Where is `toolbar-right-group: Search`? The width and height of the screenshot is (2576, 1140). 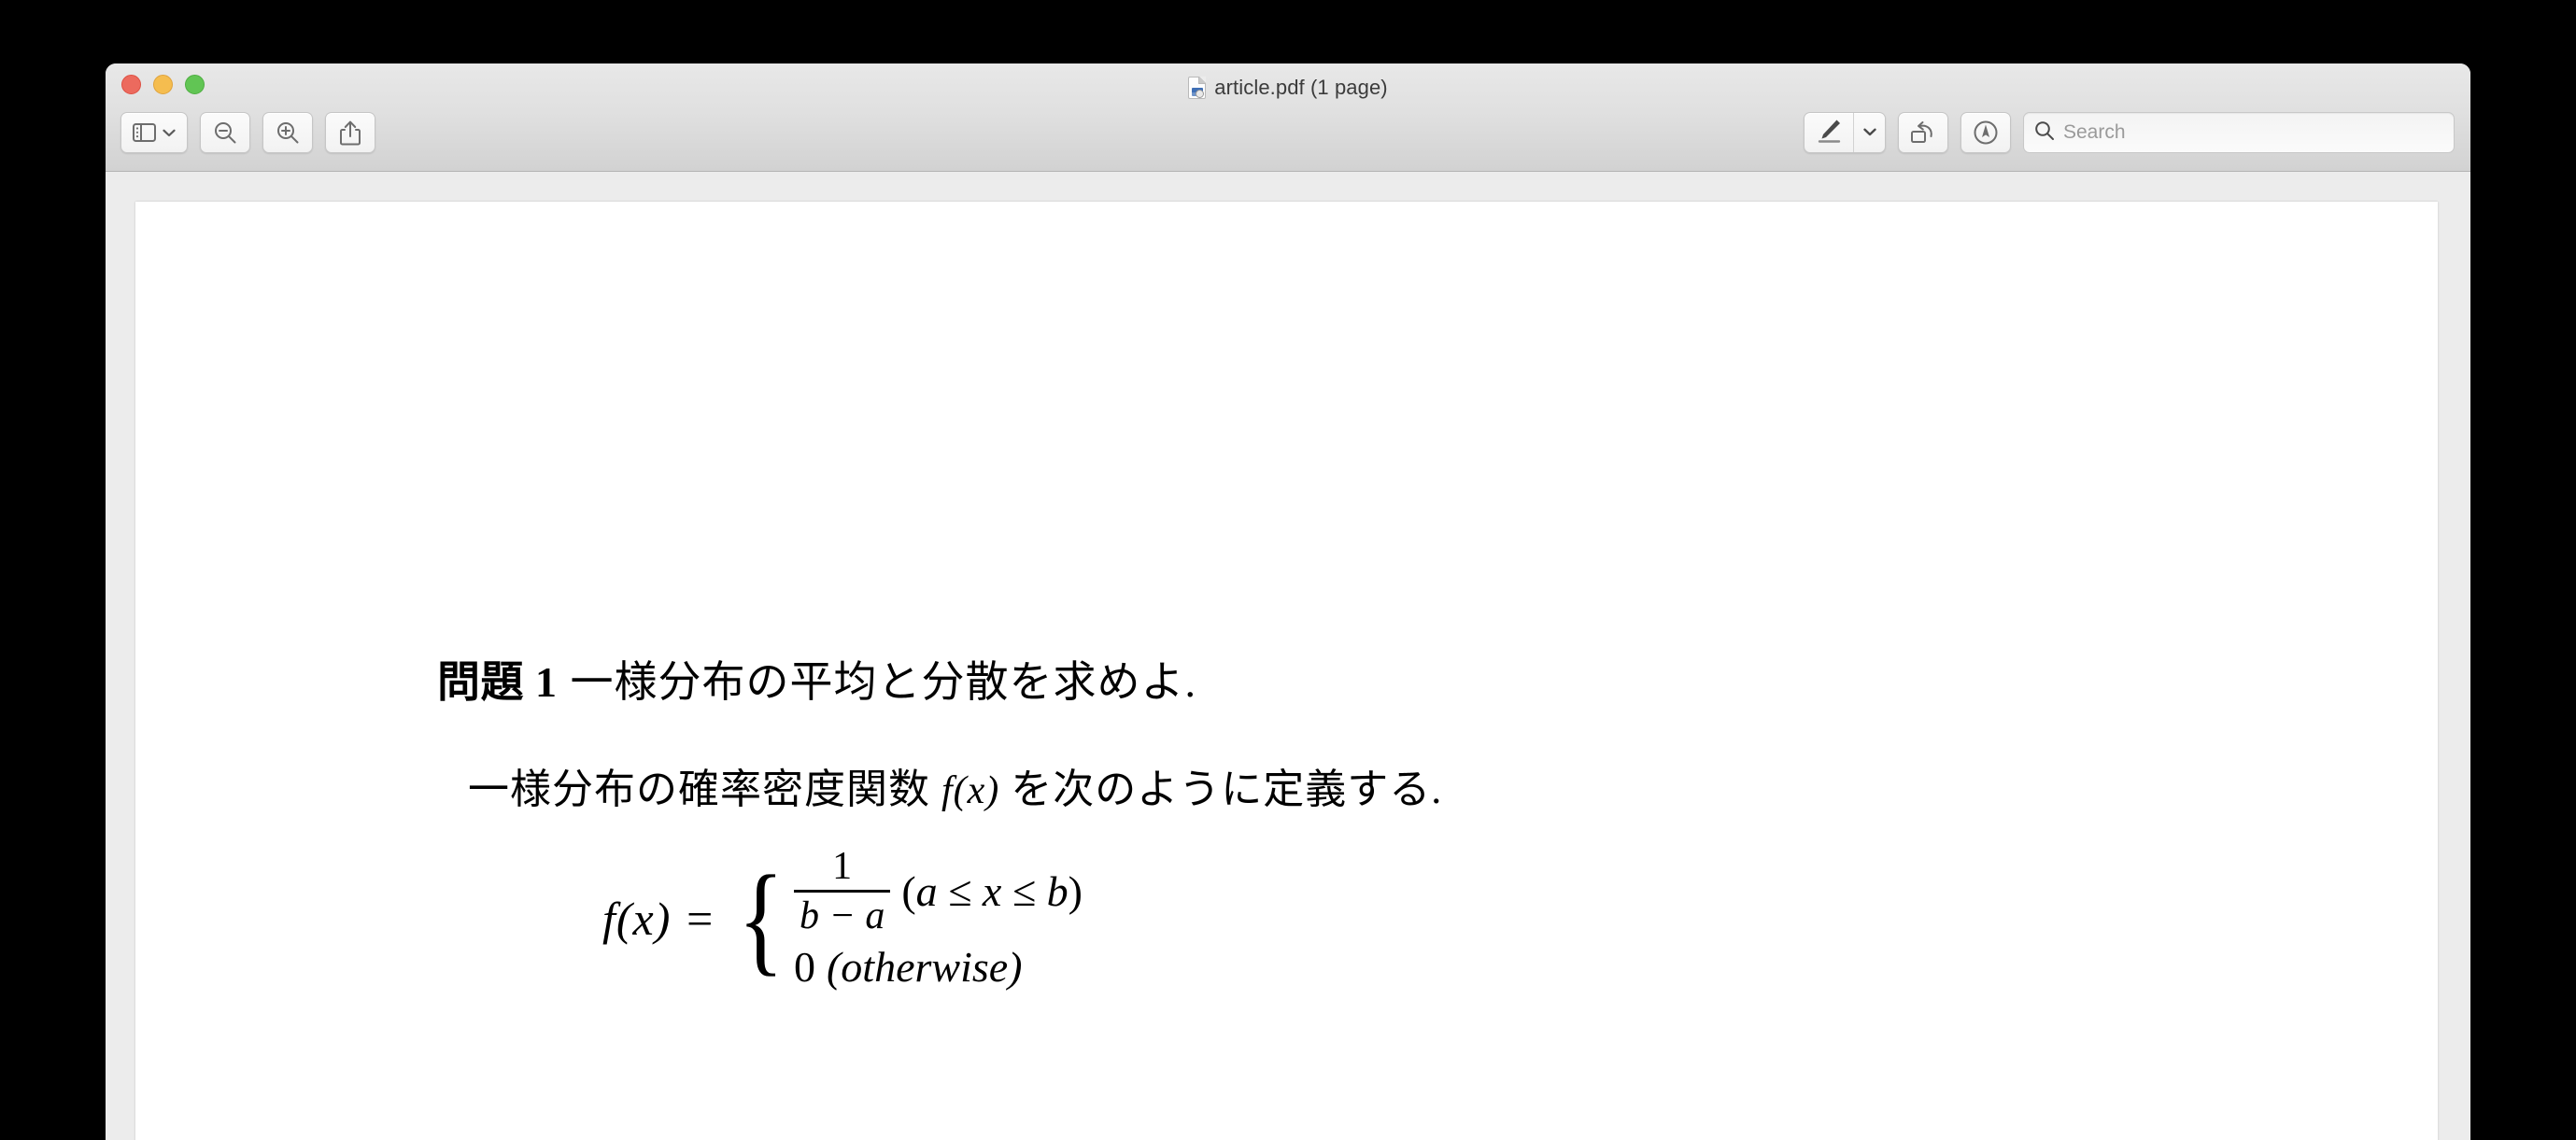 toolbar-right-group: Search is located at coordinates (2129, 132).